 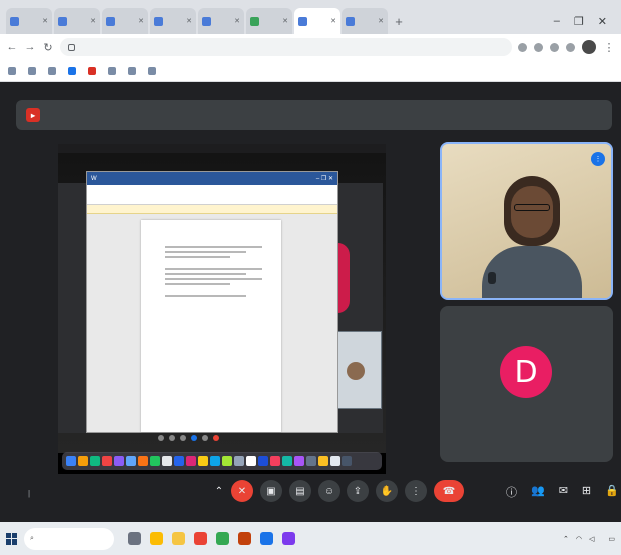 What do you see at coordinates (12, 47) in the screenshot?
I see `back-icon: ←` at bounding box center [12, 47].